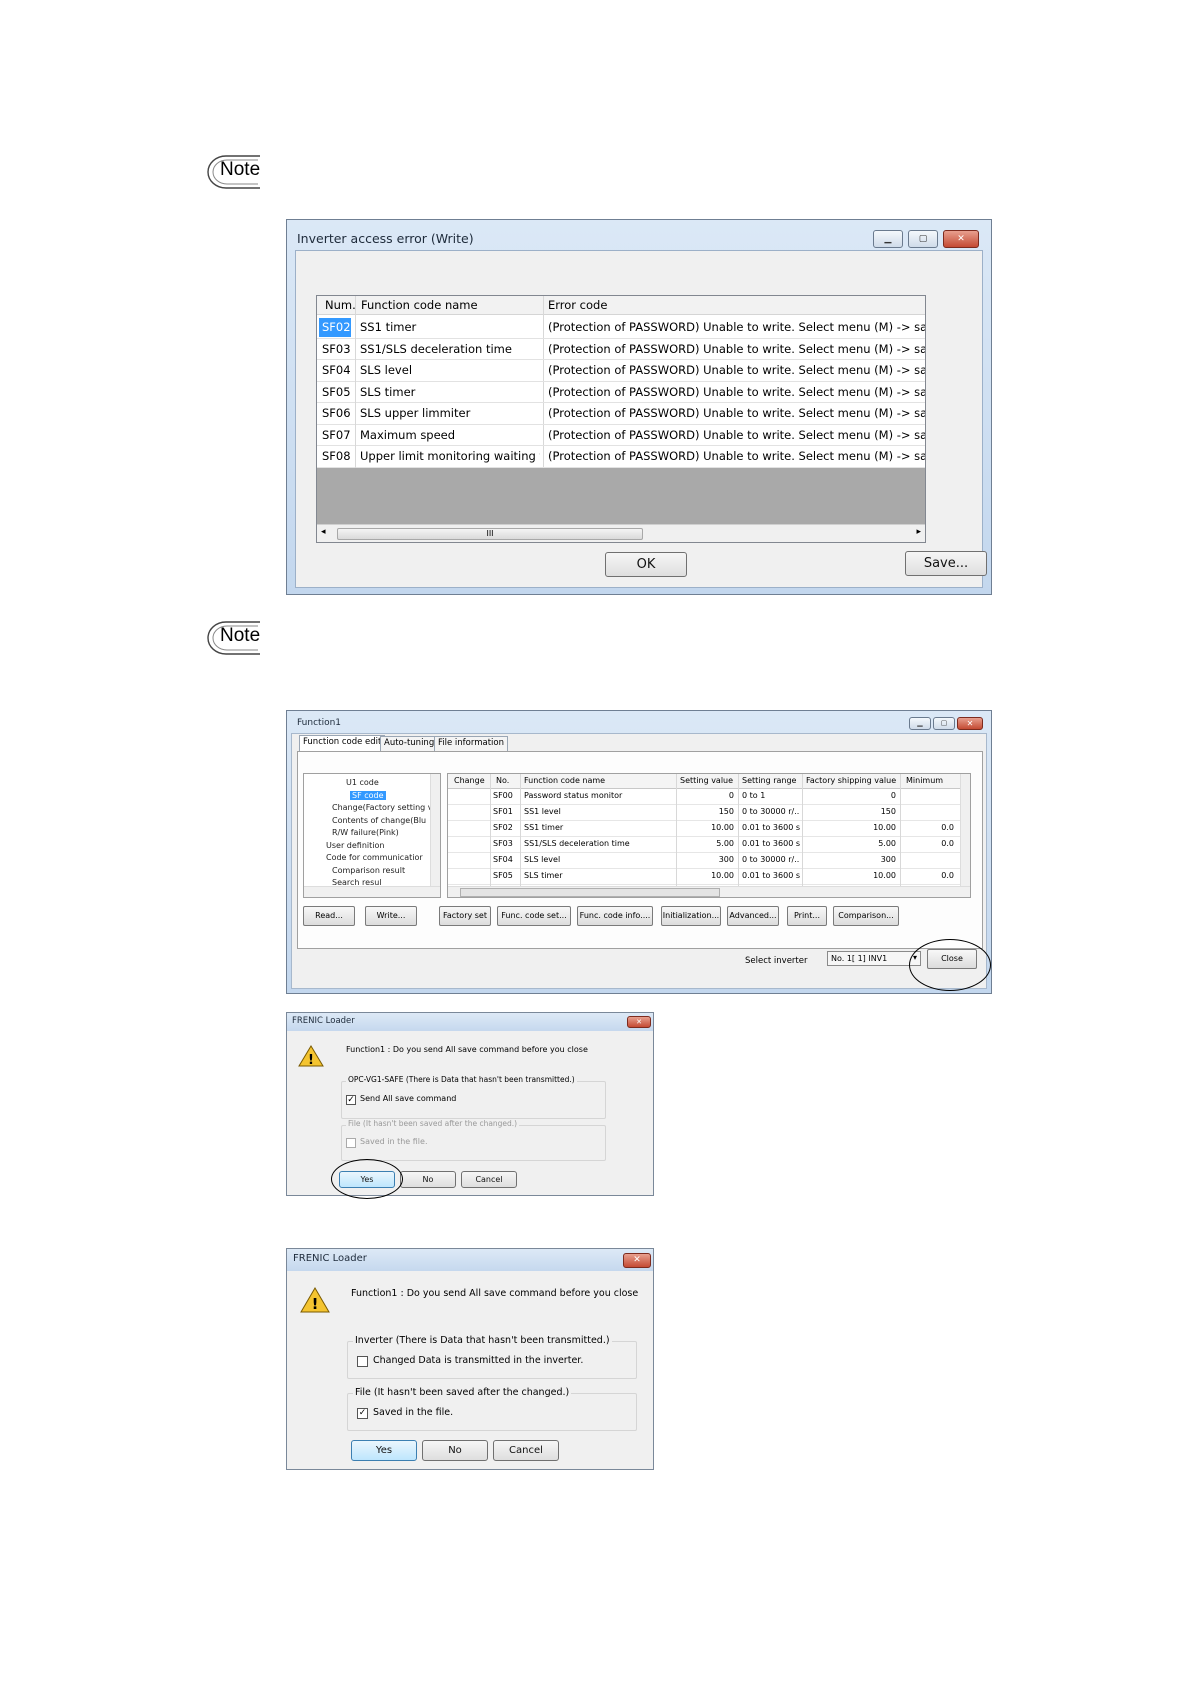  Describe the element at coordinates (503, 859) in the screenshot. I see `cell-no: SF04` at that location.